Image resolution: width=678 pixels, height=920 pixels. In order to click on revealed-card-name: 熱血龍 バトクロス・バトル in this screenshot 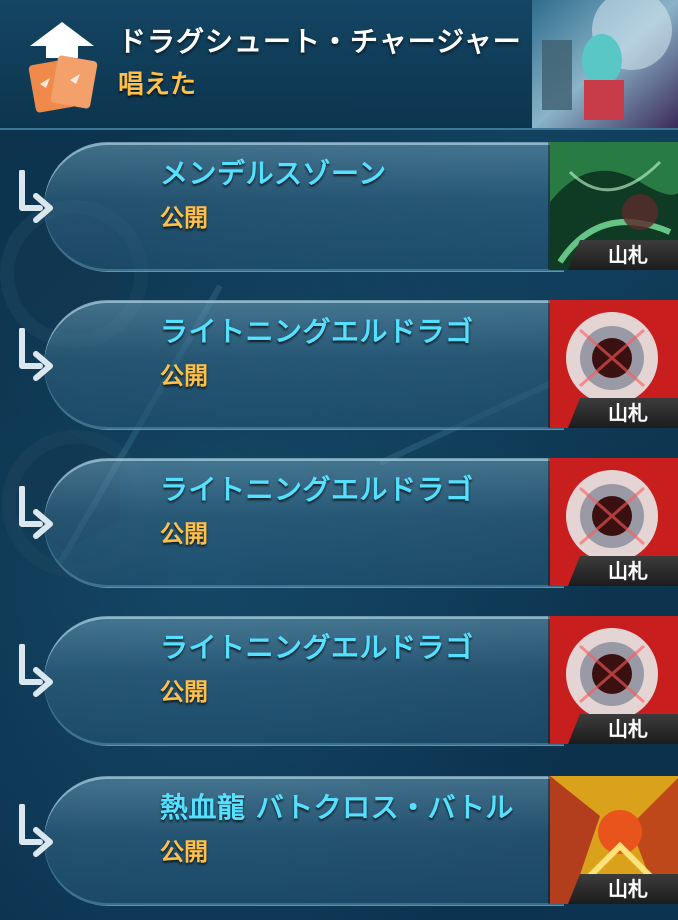, I will do `click(337, 807)`.